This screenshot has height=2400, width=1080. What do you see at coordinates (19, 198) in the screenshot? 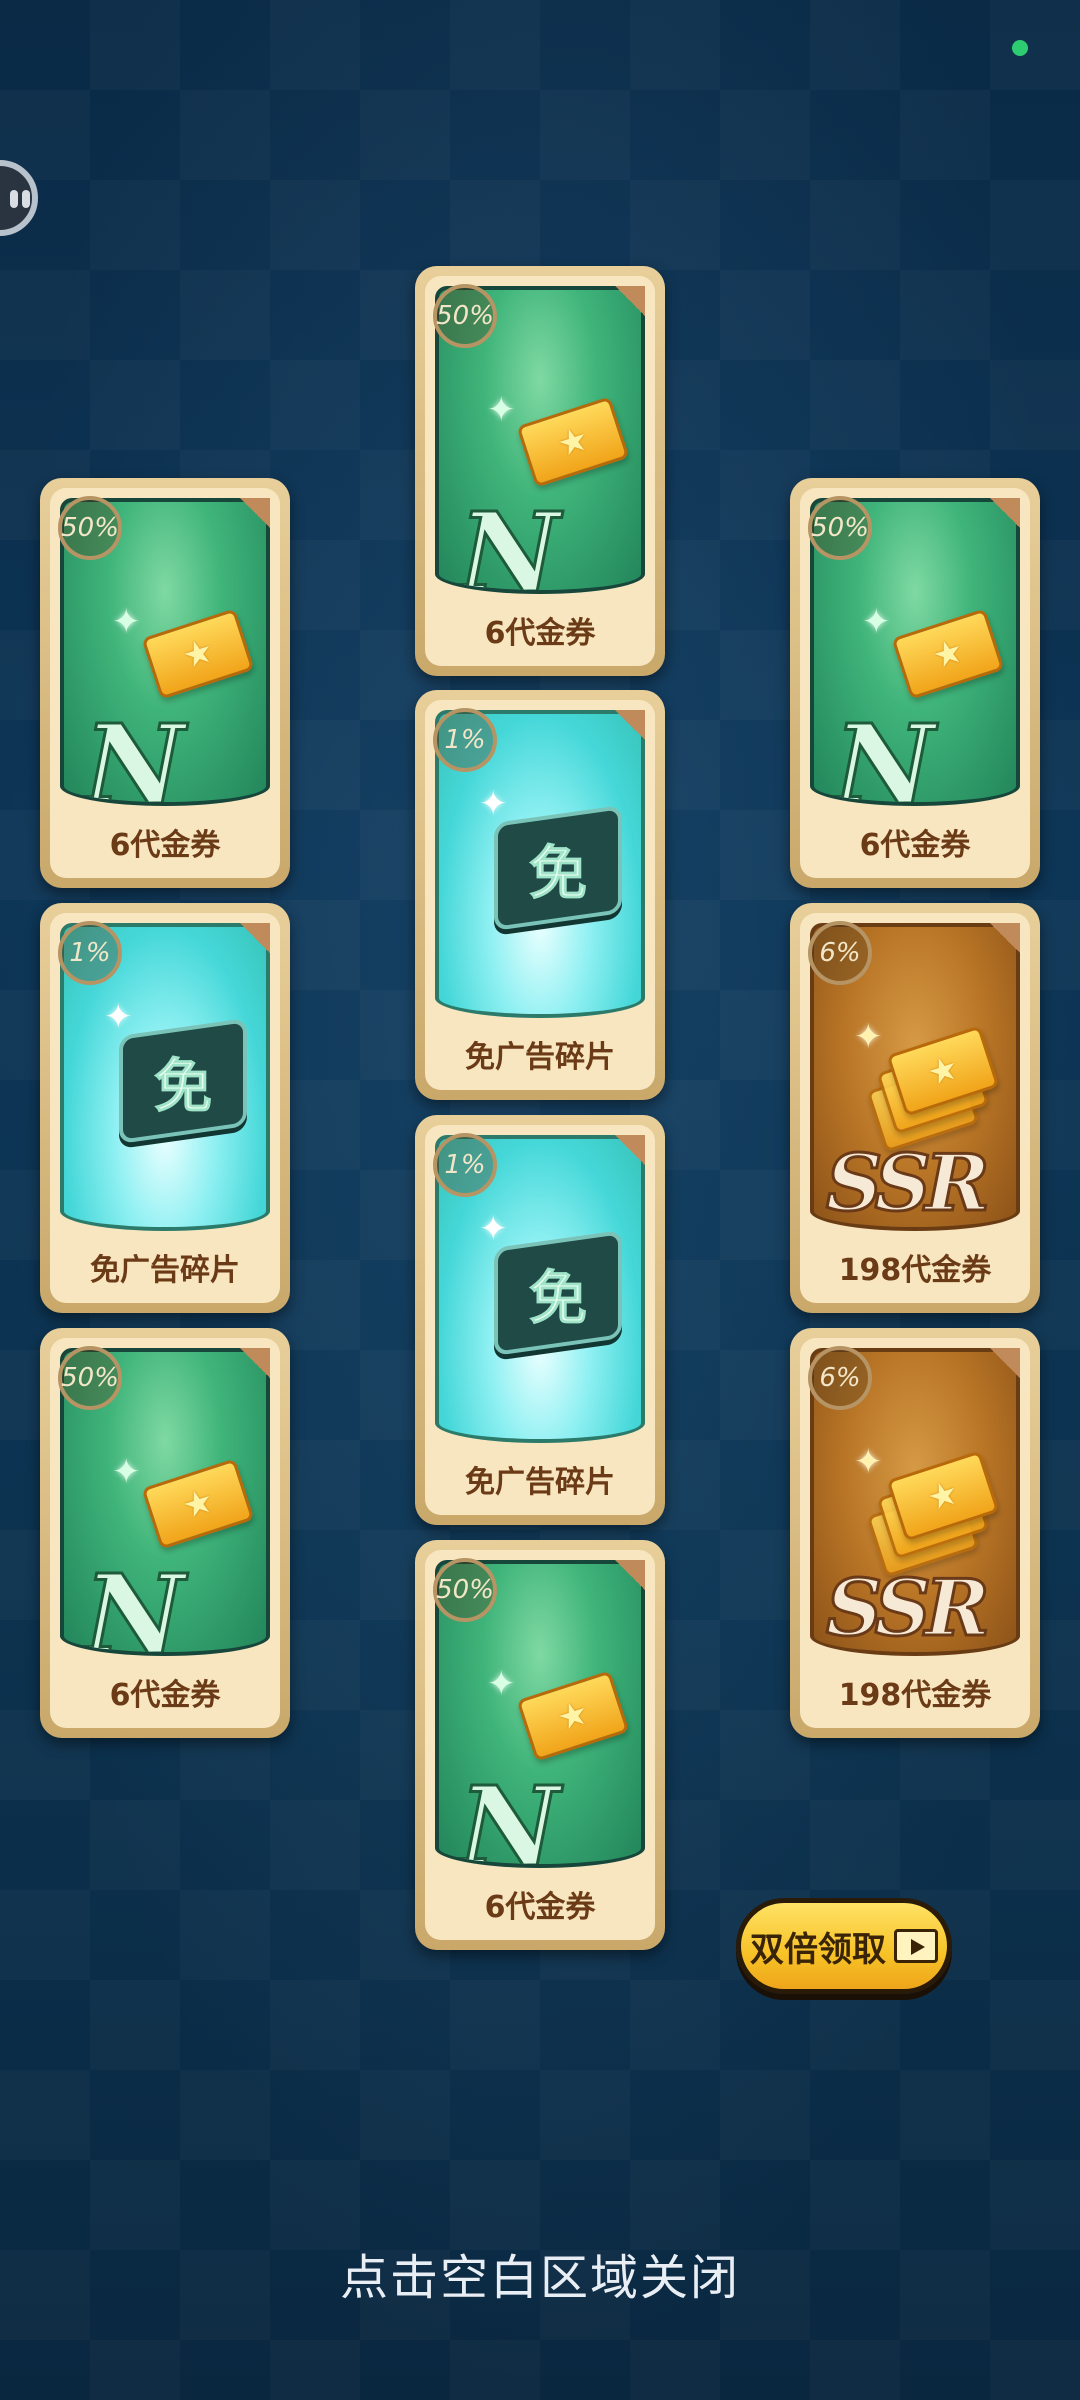
I see `floating-assistant-button` at bounding box center [19, 198].